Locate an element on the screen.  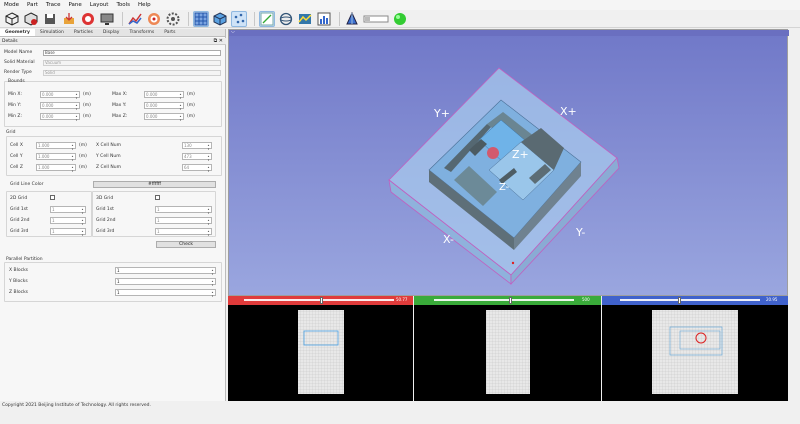
points-icon is located at coordinates (239, 18).